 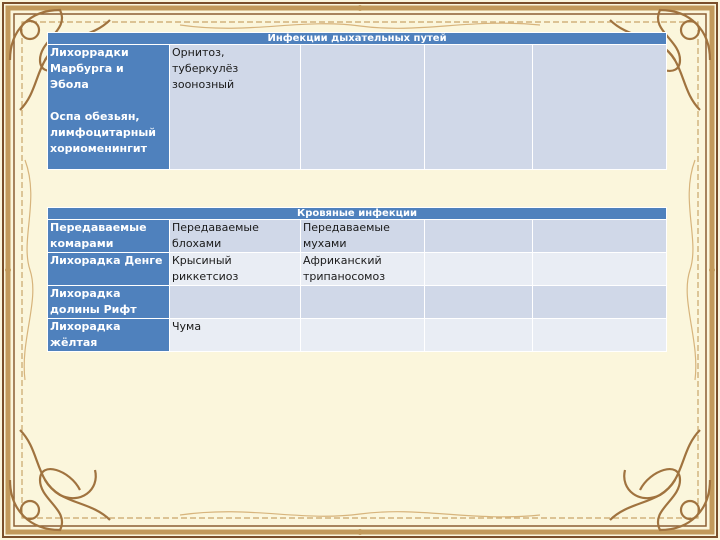 What do you see at coordinates (108, 335) in the screenshot?
I see `row-header-cell: Лихорадка жёлтая` at bounding box center [108, 335].